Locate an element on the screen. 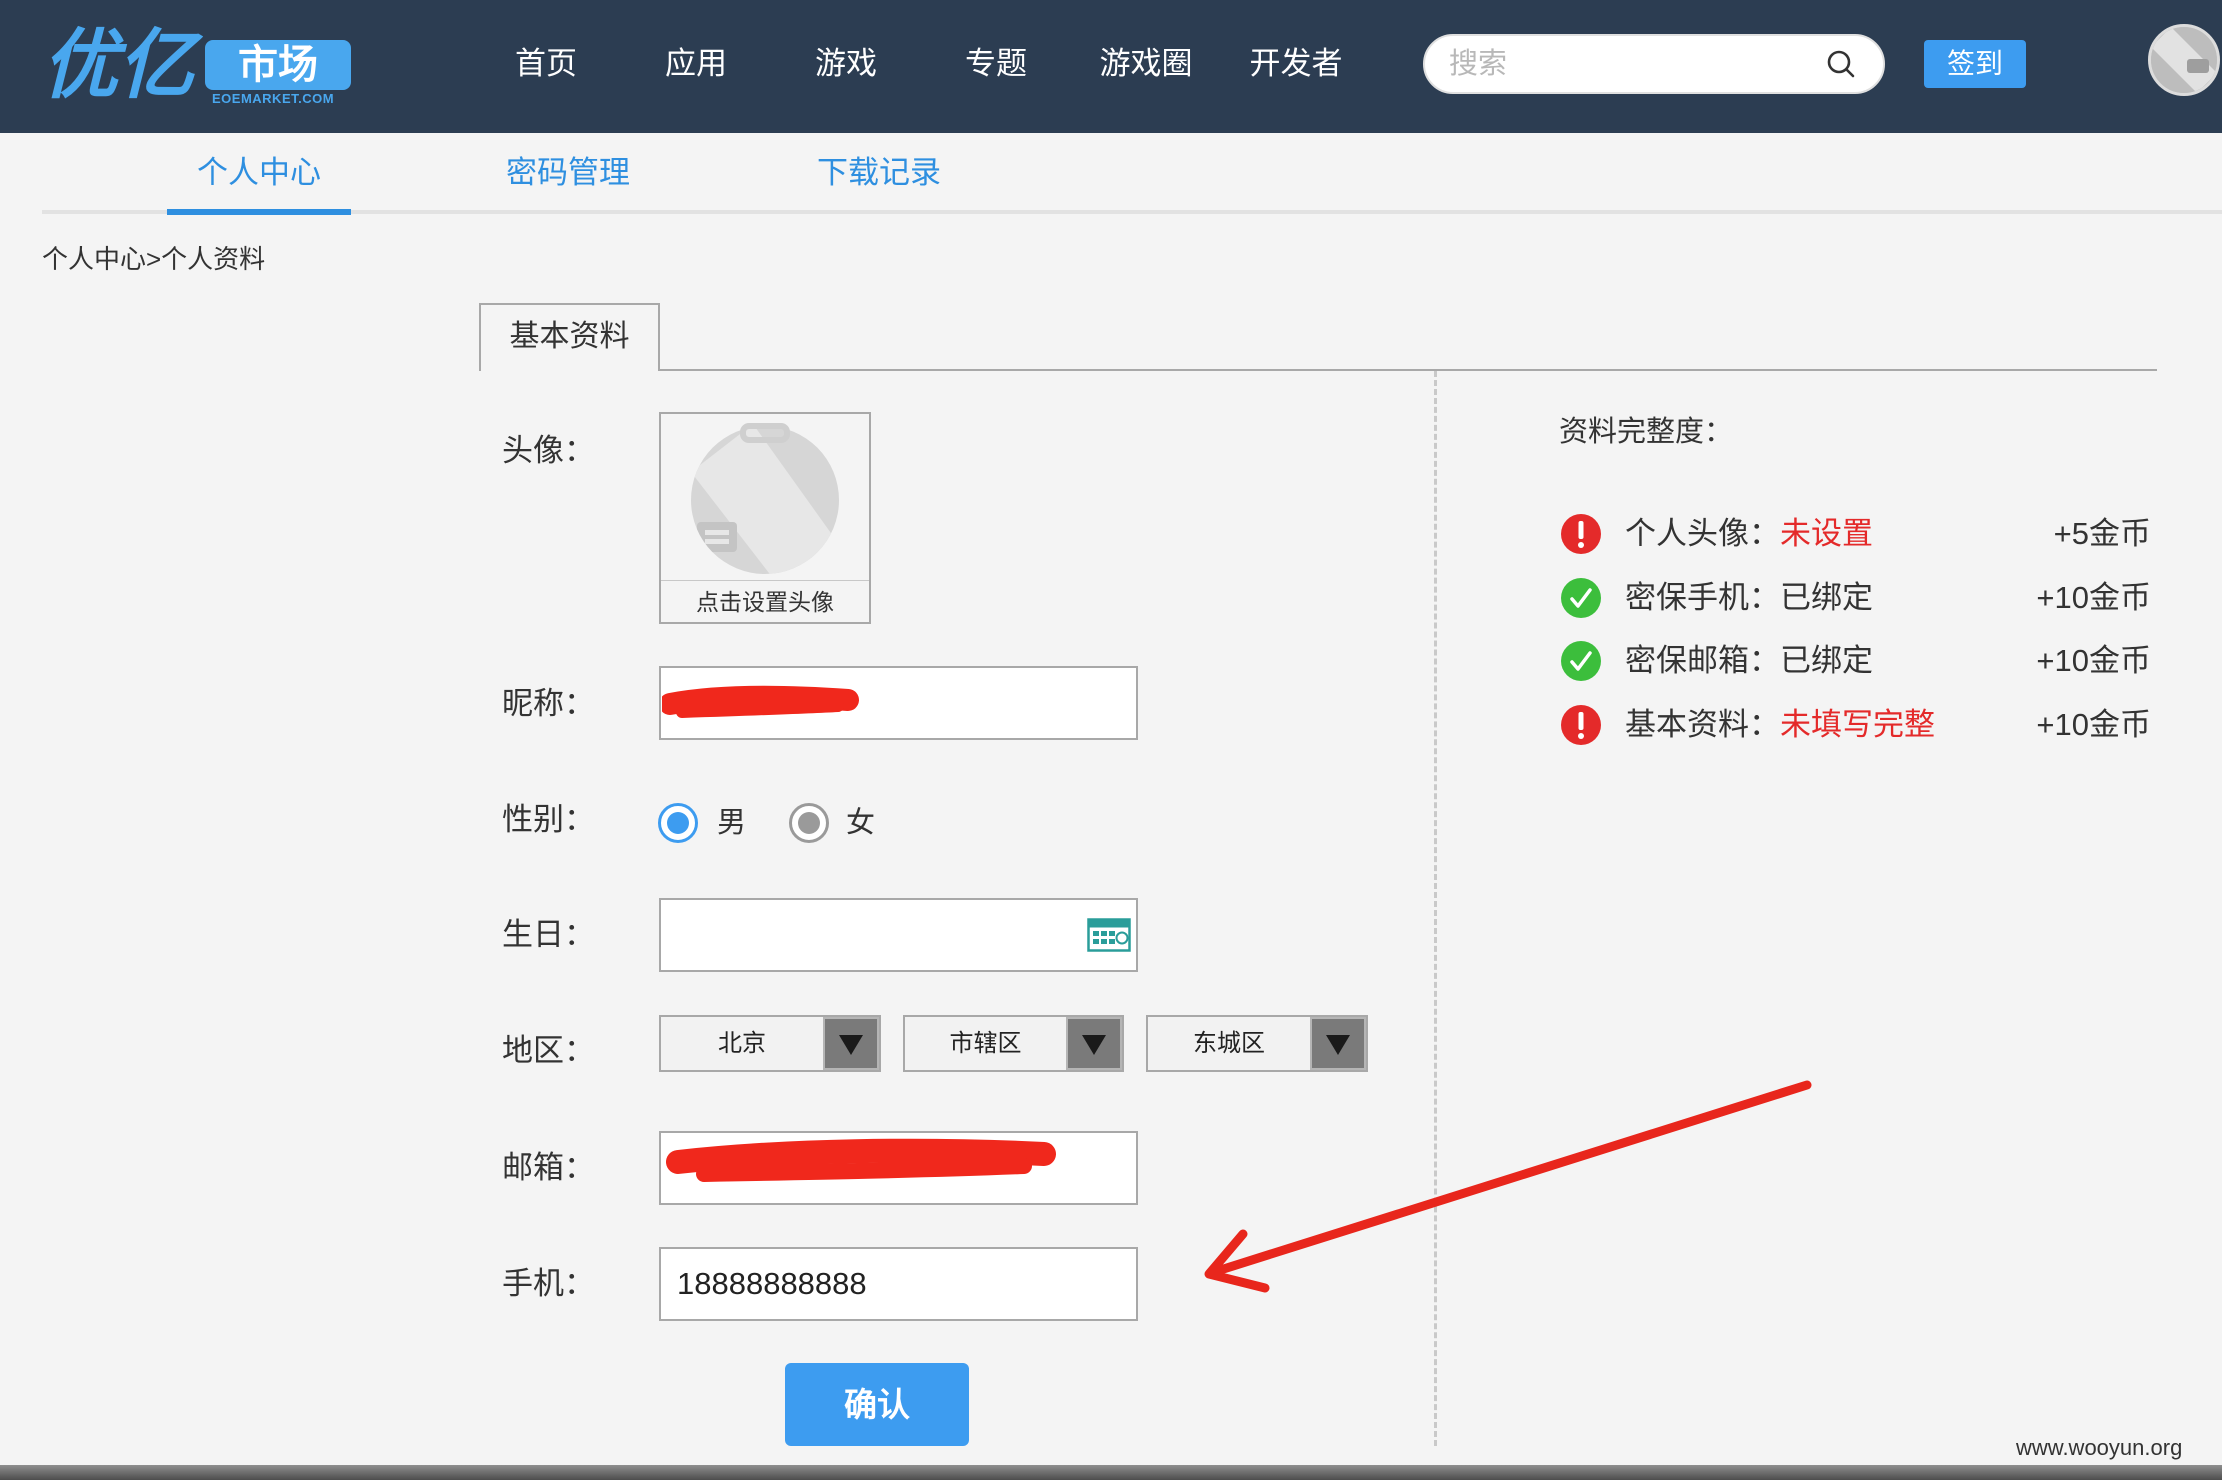 This screenshot has width=2222, height=1480. email-label: 邮箱： is located at coordinates (548, 1167).